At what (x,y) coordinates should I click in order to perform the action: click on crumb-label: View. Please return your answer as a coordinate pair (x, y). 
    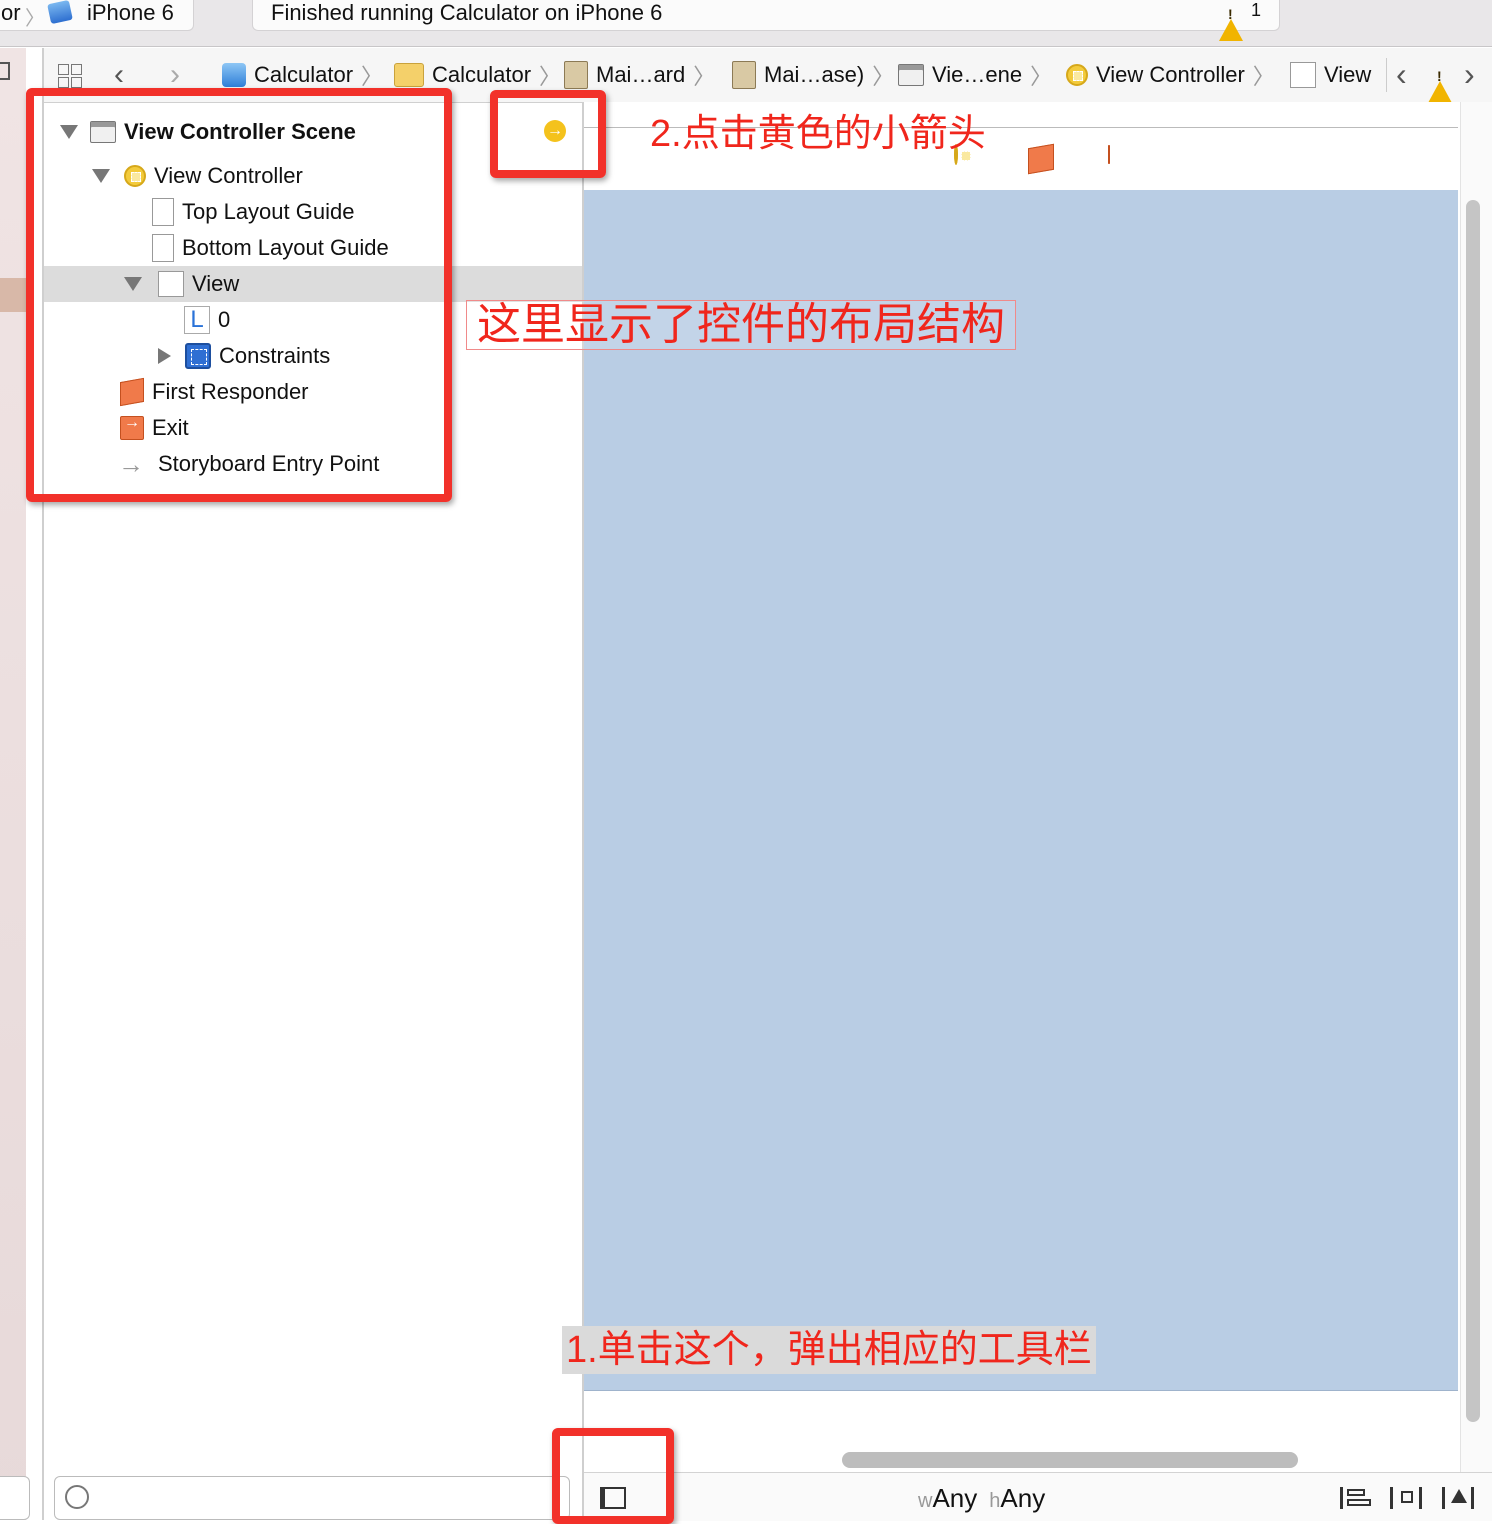
    Looking at the image, I should click on (1348, 74).